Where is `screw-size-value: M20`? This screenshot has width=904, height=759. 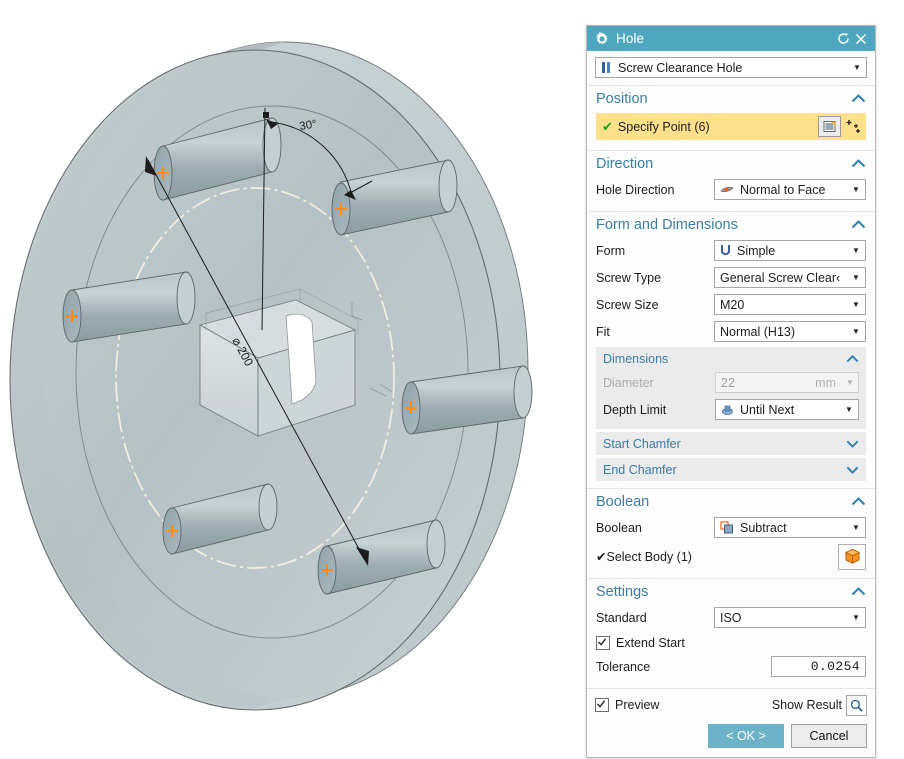
screw-size-value: M20 is located at coordinates (732, 304).